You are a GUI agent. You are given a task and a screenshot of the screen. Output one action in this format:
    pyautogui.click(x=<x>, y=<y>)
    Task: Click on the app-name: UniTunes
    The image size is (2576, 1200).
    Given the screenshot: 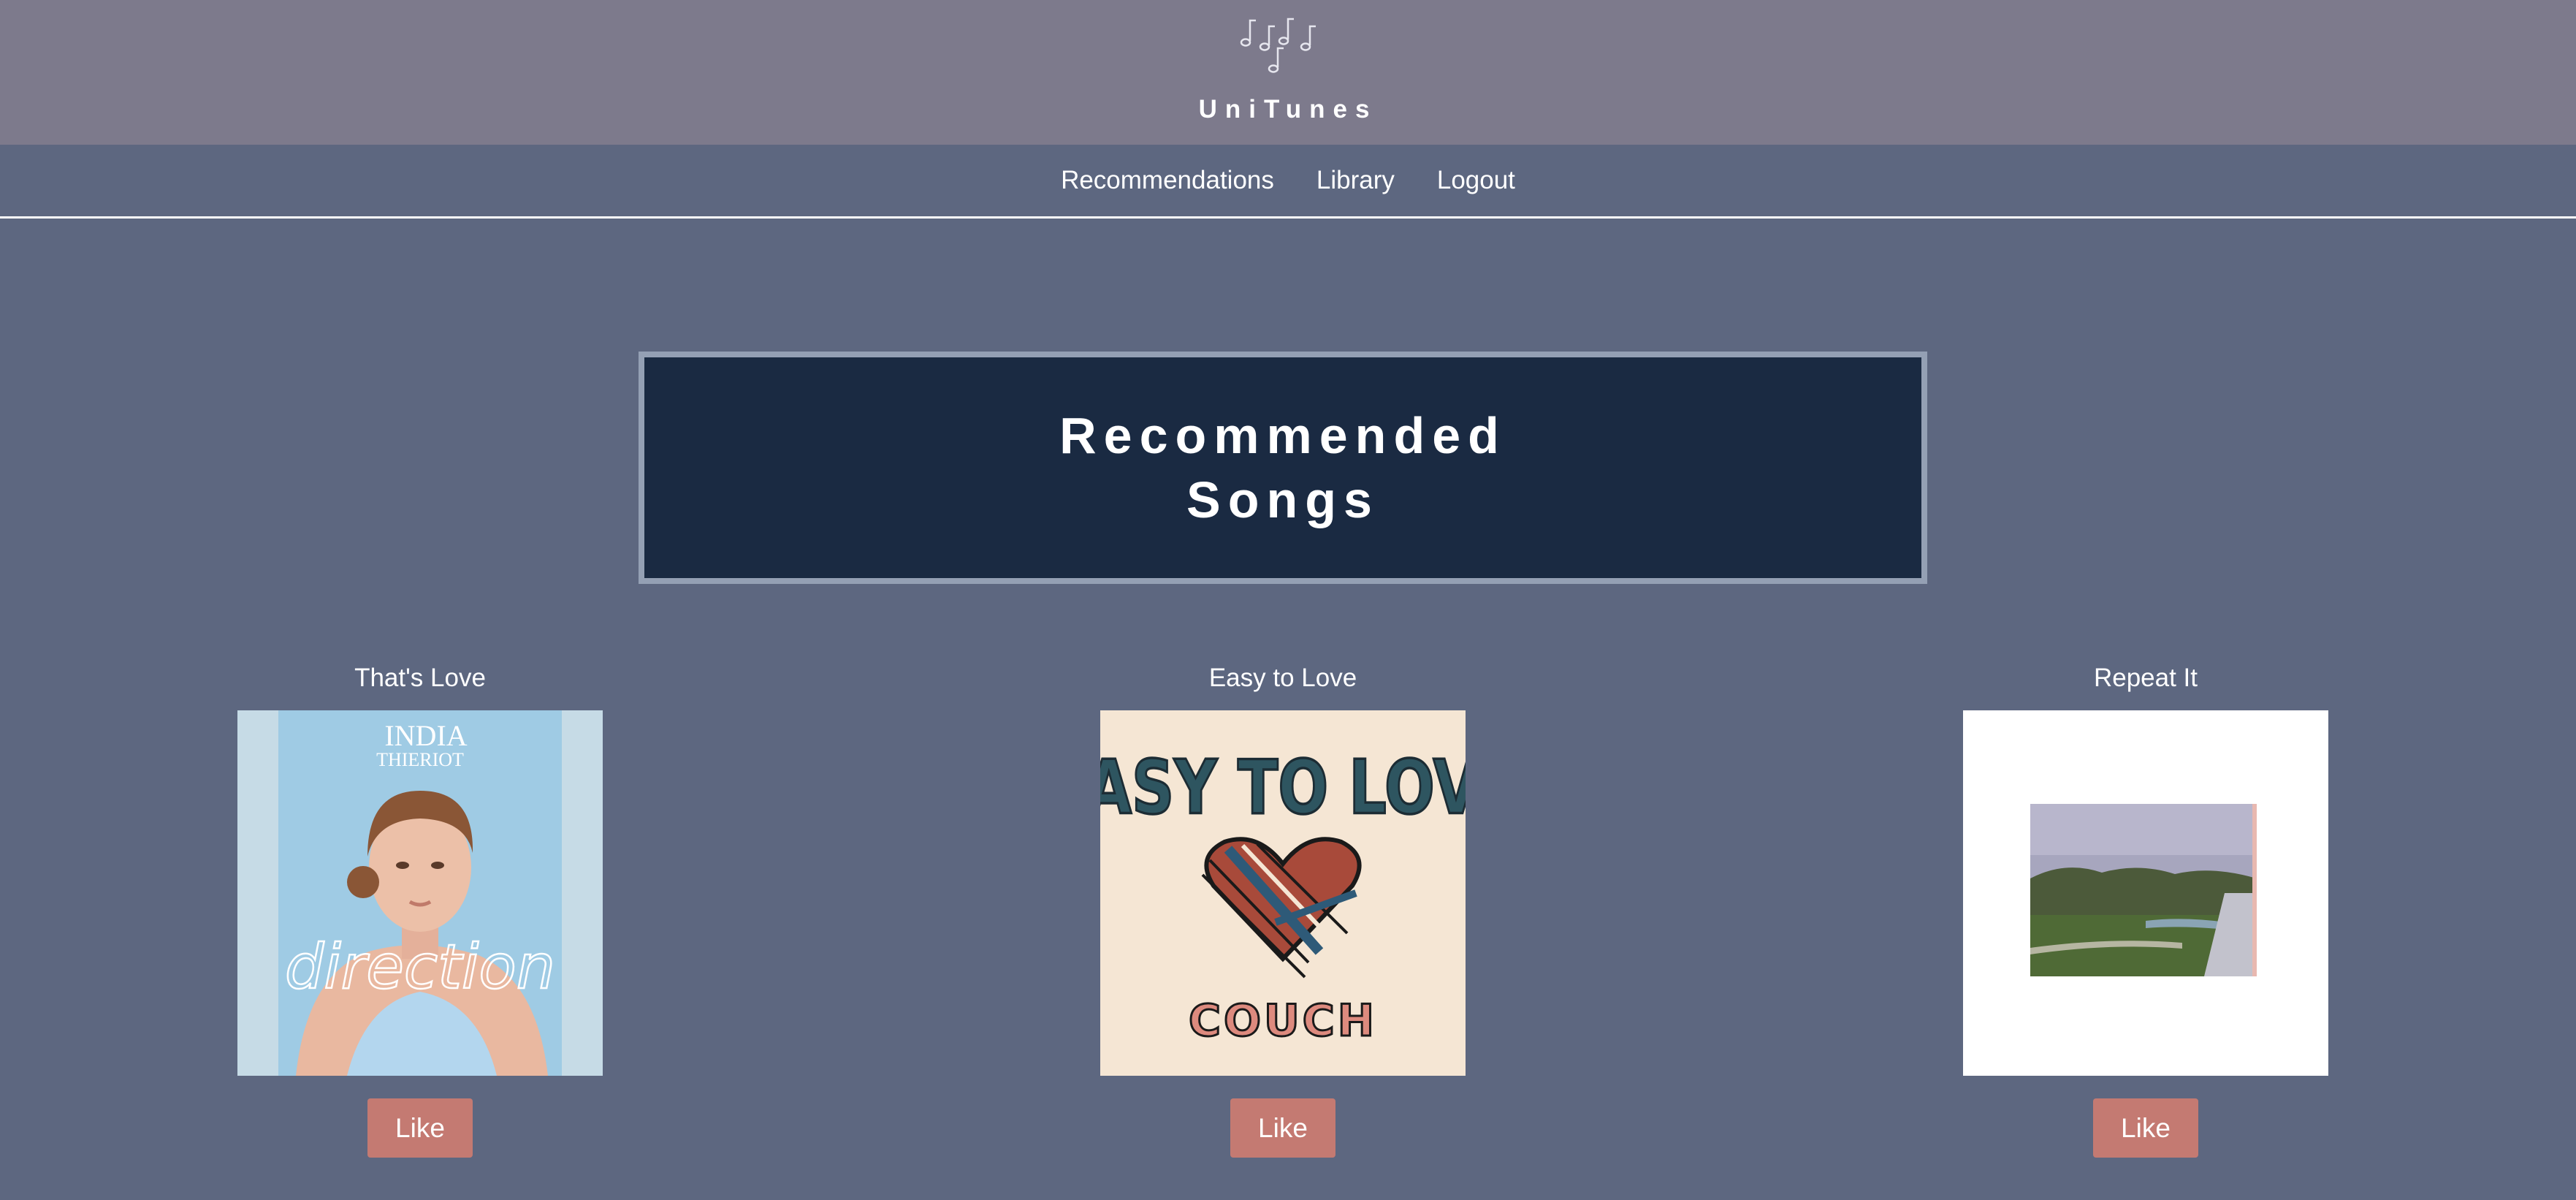 What is the action you would take?
    pyautogui.click(x=1288, y=109)
    